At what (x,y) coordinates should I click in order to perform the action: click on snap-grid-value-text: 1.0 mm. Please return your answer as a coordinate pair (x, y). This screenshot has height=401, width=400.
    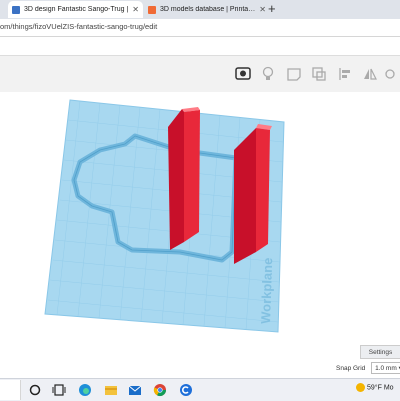
    Looking at the image, I should click on (386, 368).